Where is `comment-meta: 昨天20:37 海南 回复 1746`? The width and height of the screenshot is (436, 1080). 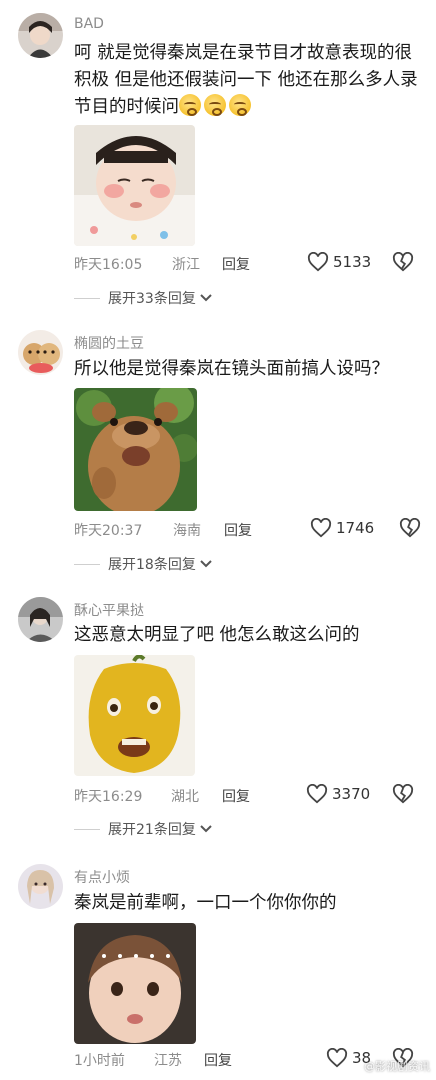 comment-meta: 昨天20:37 海南 回复 1746 is located at coordinates (249, 529).